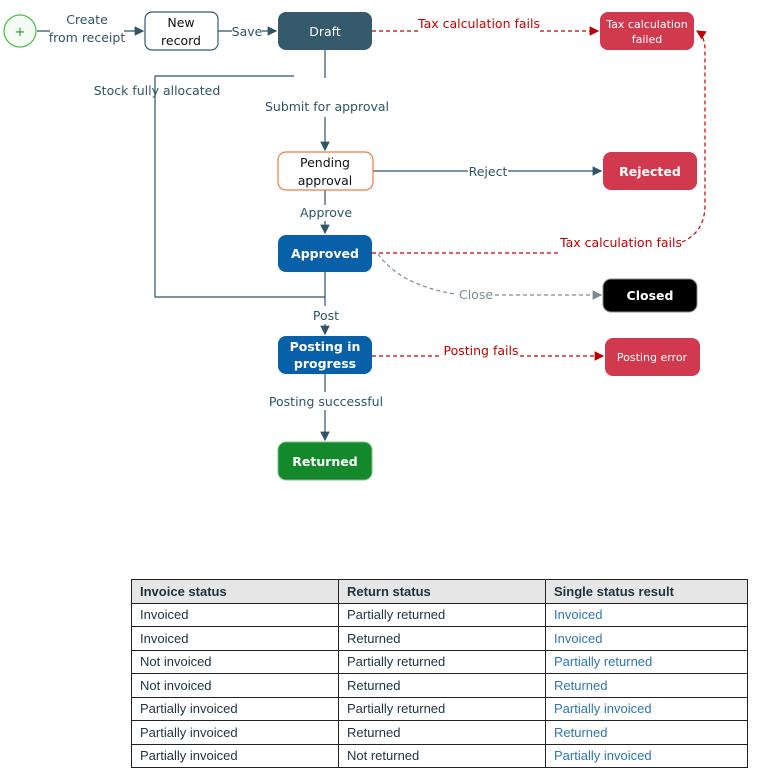 The width and height of the screenshot is (783, 784). What do you see at coordinates (647, 39) in the screenshot?
I see `node-tax-failed-line2: failed` at bounding box center [647, 39].